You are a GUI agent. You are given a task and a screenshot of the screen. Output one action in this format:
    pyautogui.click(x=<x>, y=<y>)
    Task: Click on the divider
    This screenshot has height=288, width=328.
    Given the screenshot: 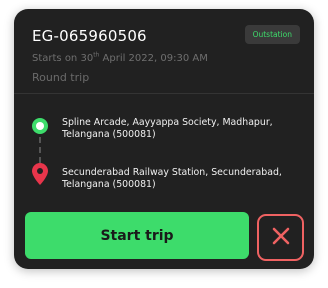 What is the action you would take?
    pyautogui.click(x=164, y=93)
    